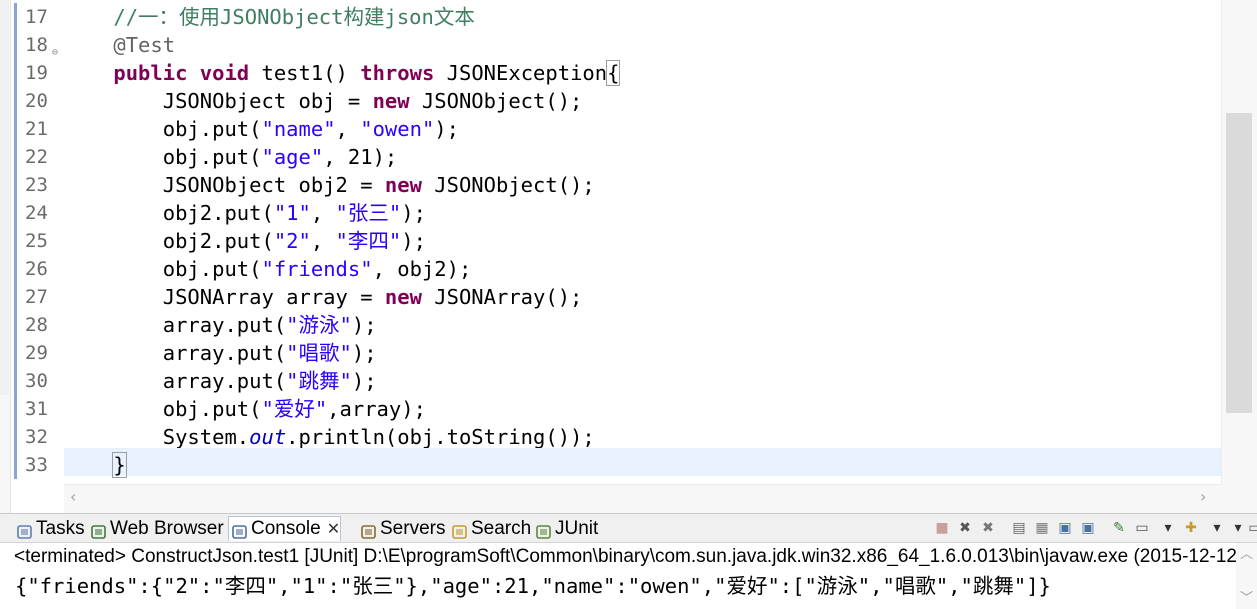 The width and height of the screenshot is (1257, 609). Describe the element at coordinates (988, 528) in the screenshot. I see `remove-all-icon: ✖` at that location.